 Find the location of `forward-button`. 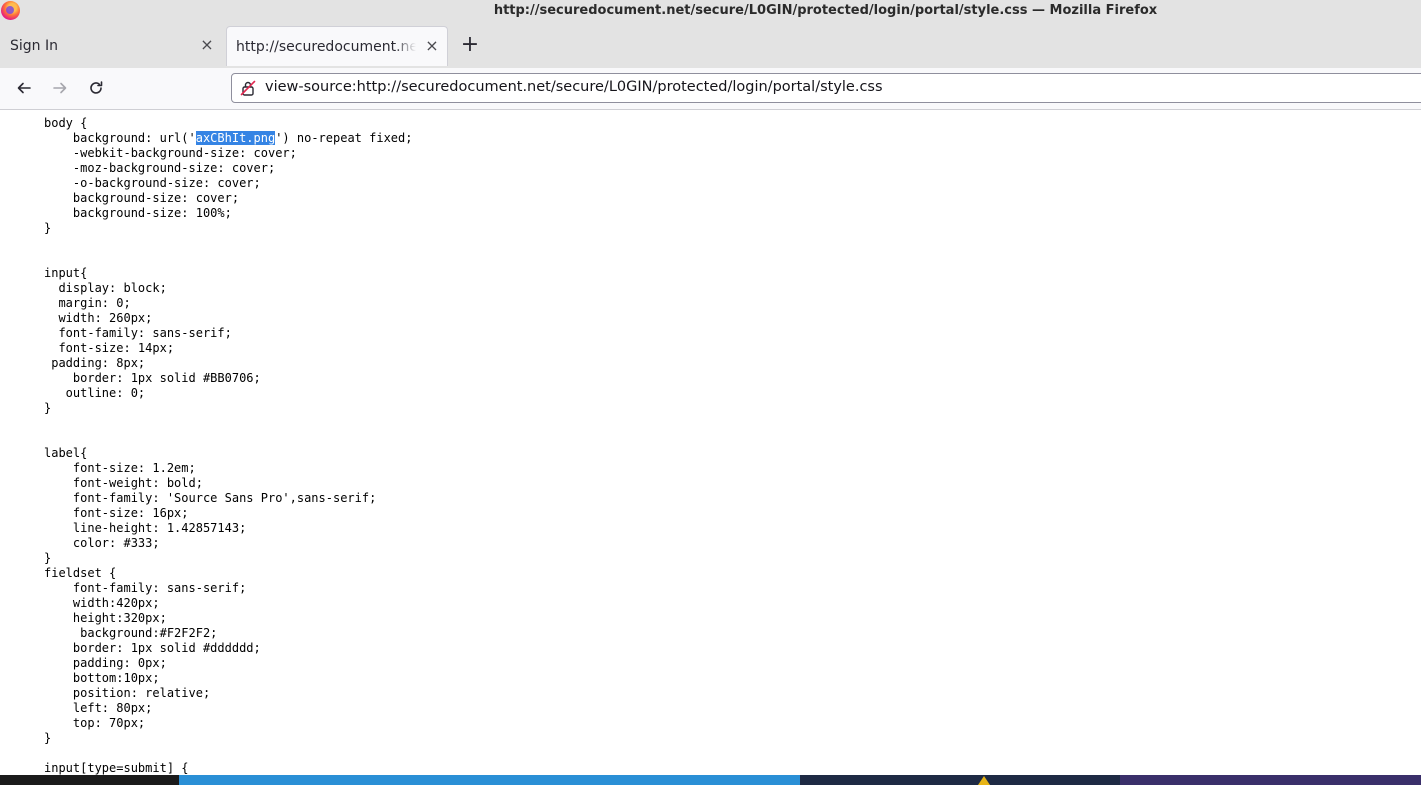

forward-button is located at coordinates (60, 88).